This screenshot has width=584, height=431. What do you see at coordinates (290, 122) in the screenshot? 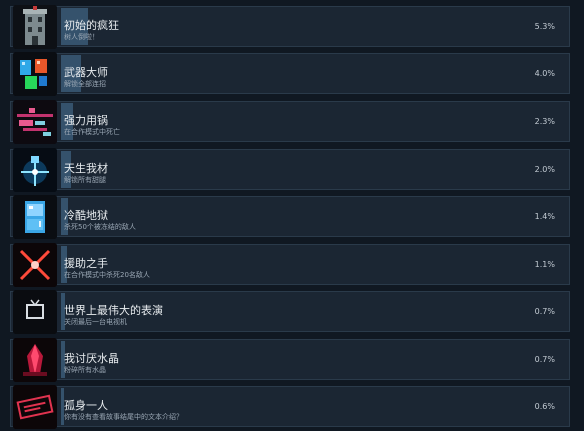
I see `achievement-row: 强力用锅 在合作模式中死亡 2.3%` at bounding box center [290, 122].